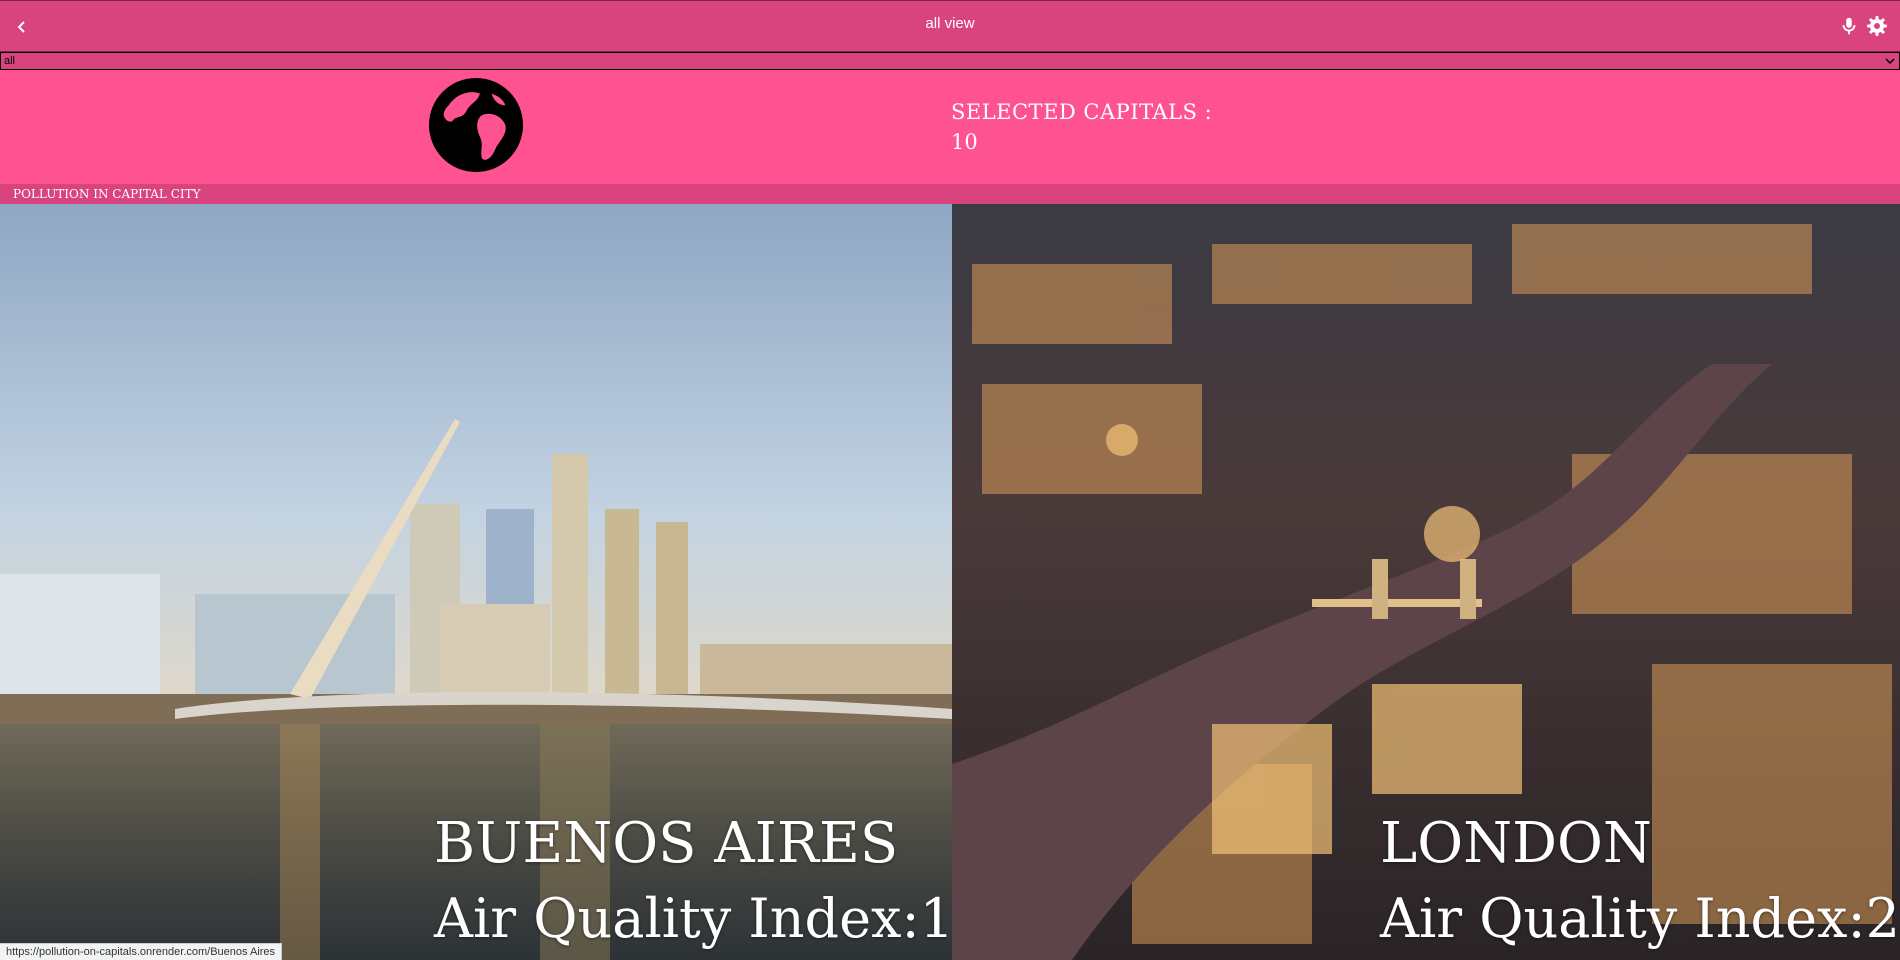  Describe the element at coordinates (1082, 112) in the screenshot. I see `selected-capitals-label: SELECTED CAPITALS :` at that location.